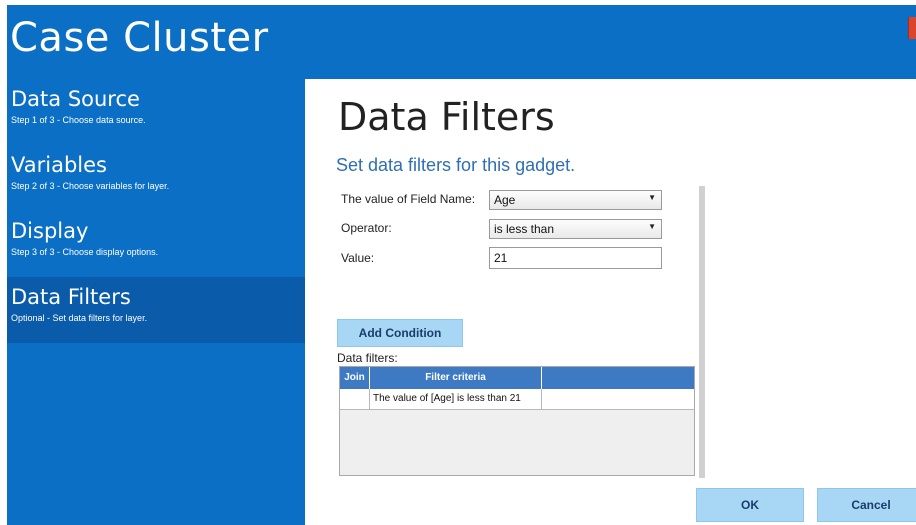  What do you see at coordinates (355, 399) in the screenshot?
I see `grid-cell-join` at bounding box center [355, 399].